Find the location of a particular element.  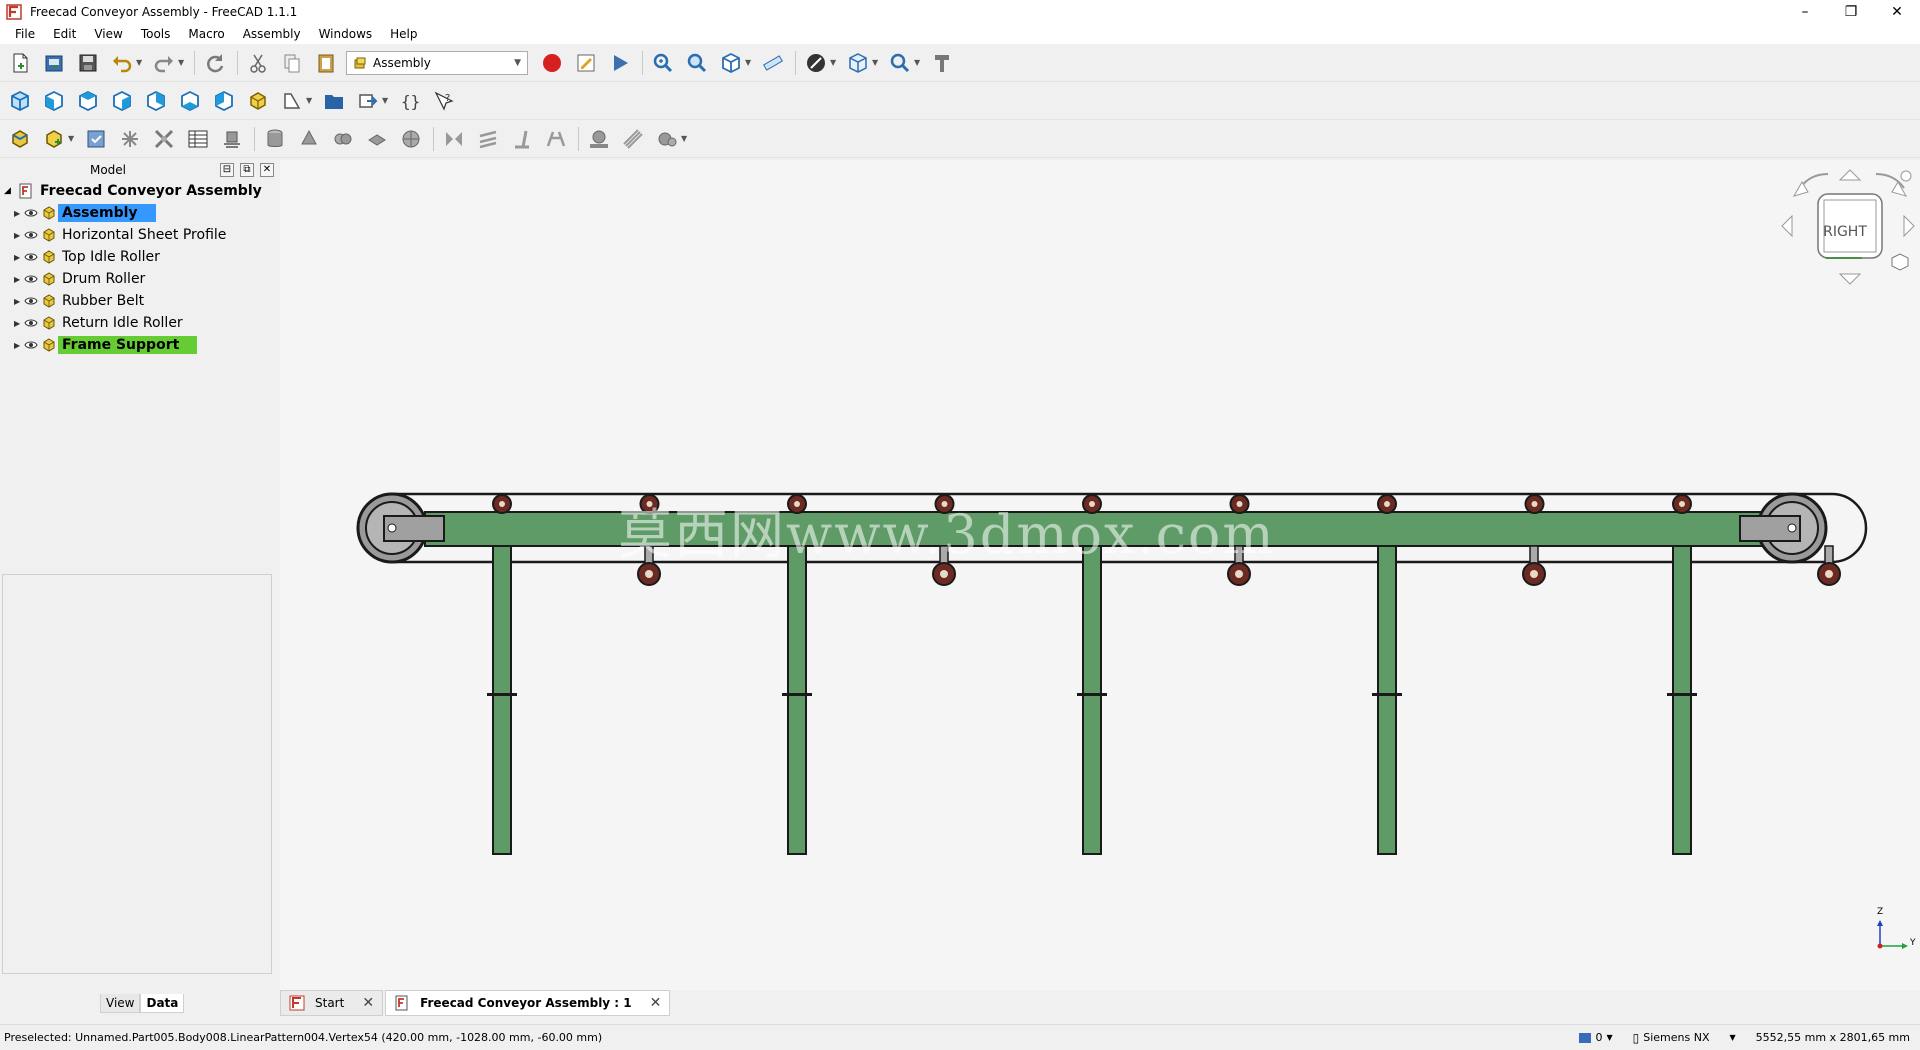

perpendicular-joint-button is located at coordinates (522, 139).